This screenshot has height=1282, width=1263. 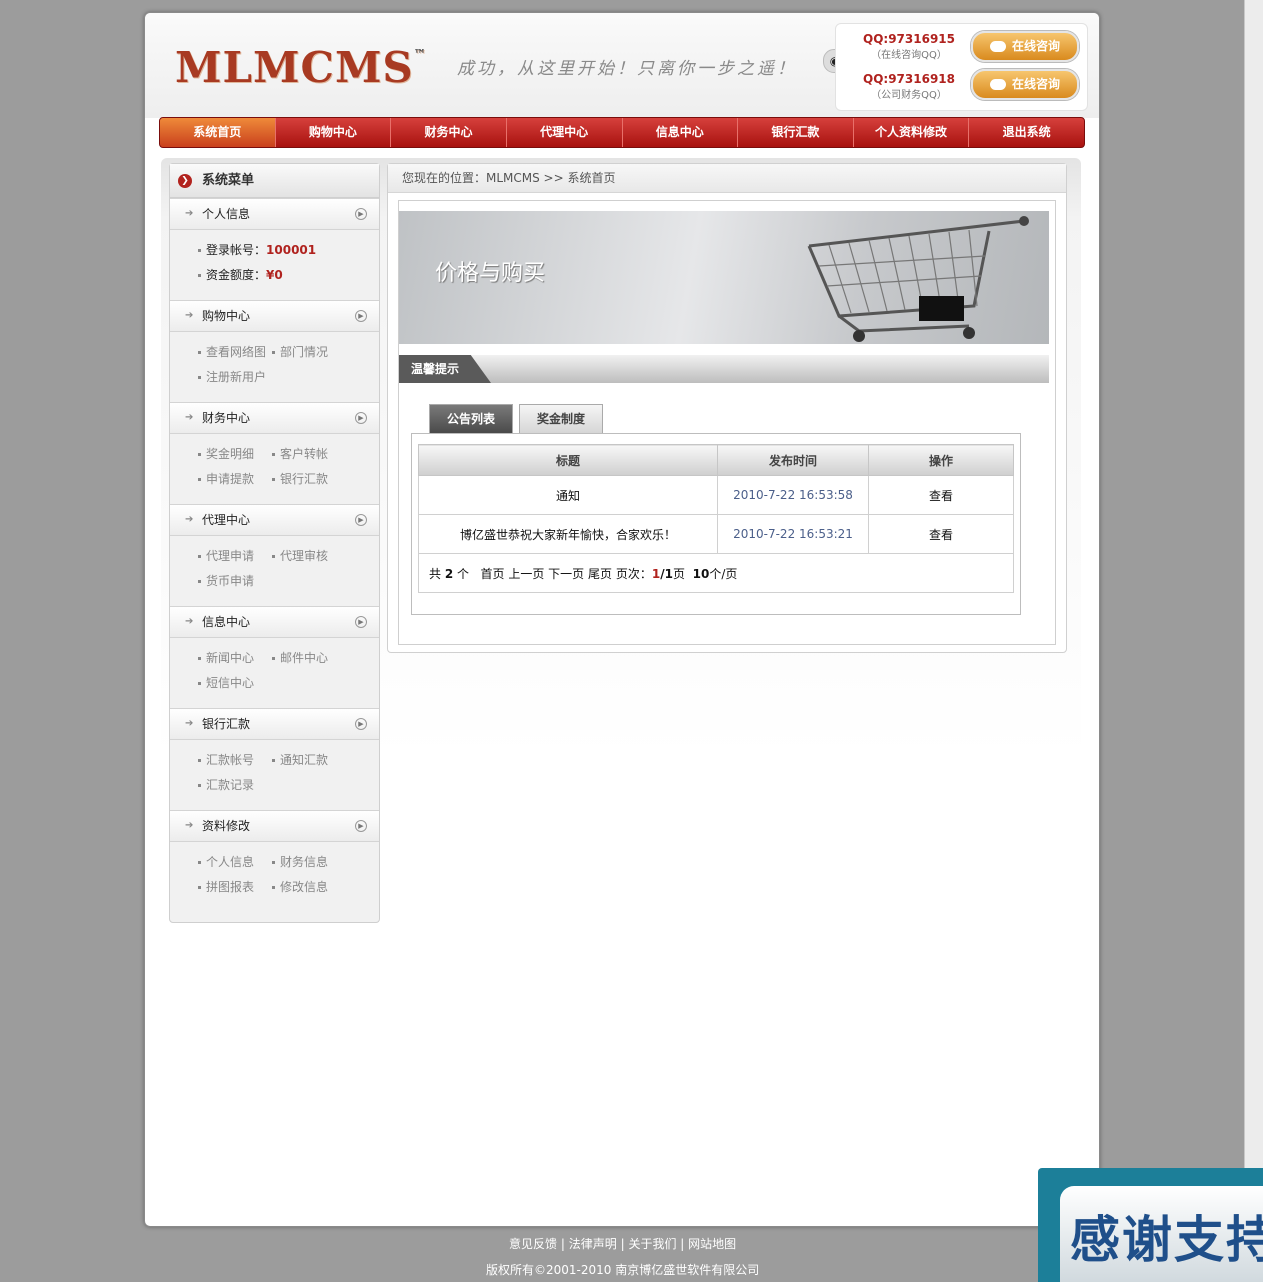 I want to click on fund-value: ¥0, so click(x=274, y=275).